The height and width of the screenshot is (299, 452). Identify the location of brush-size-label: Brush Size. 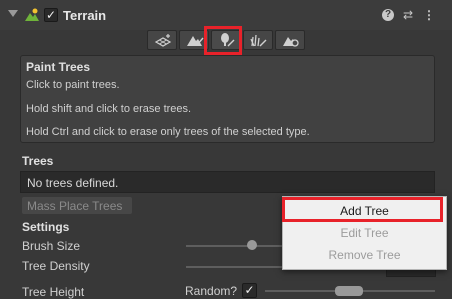
(51, 246).